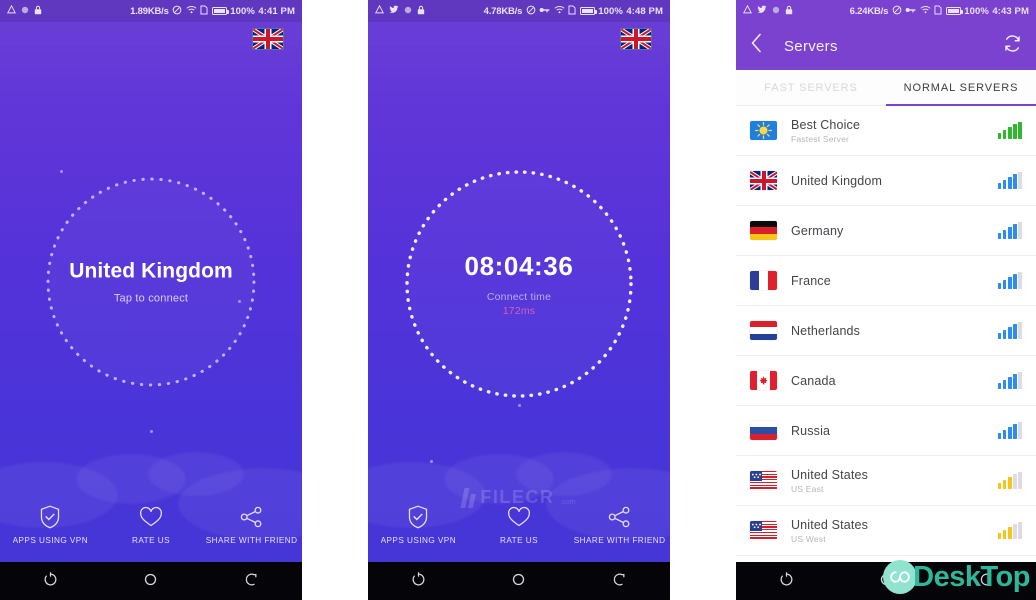 The width and height of the screenshot is (1036, 600). I want to click on server-list-item: Germany, so click(886, 231).